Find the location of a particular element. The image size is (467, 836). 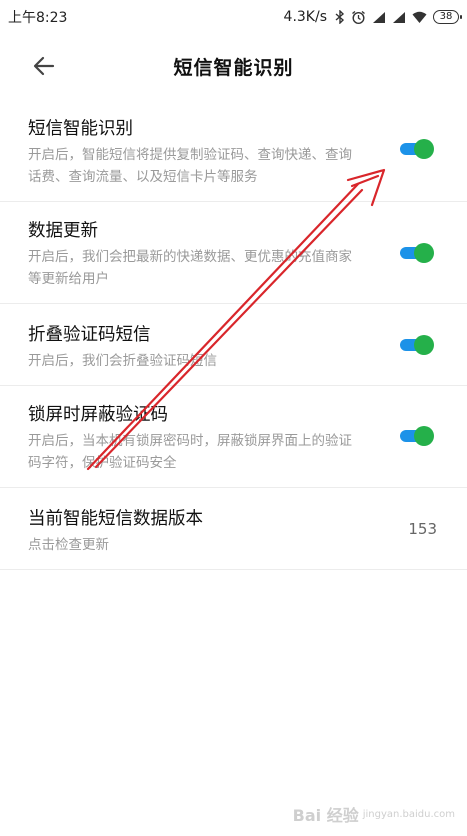

setting-description: 开启后，我们会折叠验证码短信 is located at coordinates (122, 361).